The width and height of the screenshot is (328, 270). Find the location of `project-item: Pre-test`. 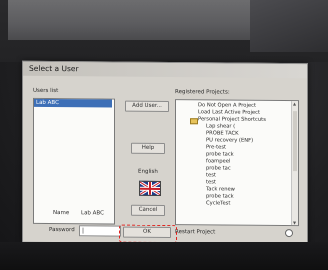

project-item: Pre-test is located at coordinates (216, 147).